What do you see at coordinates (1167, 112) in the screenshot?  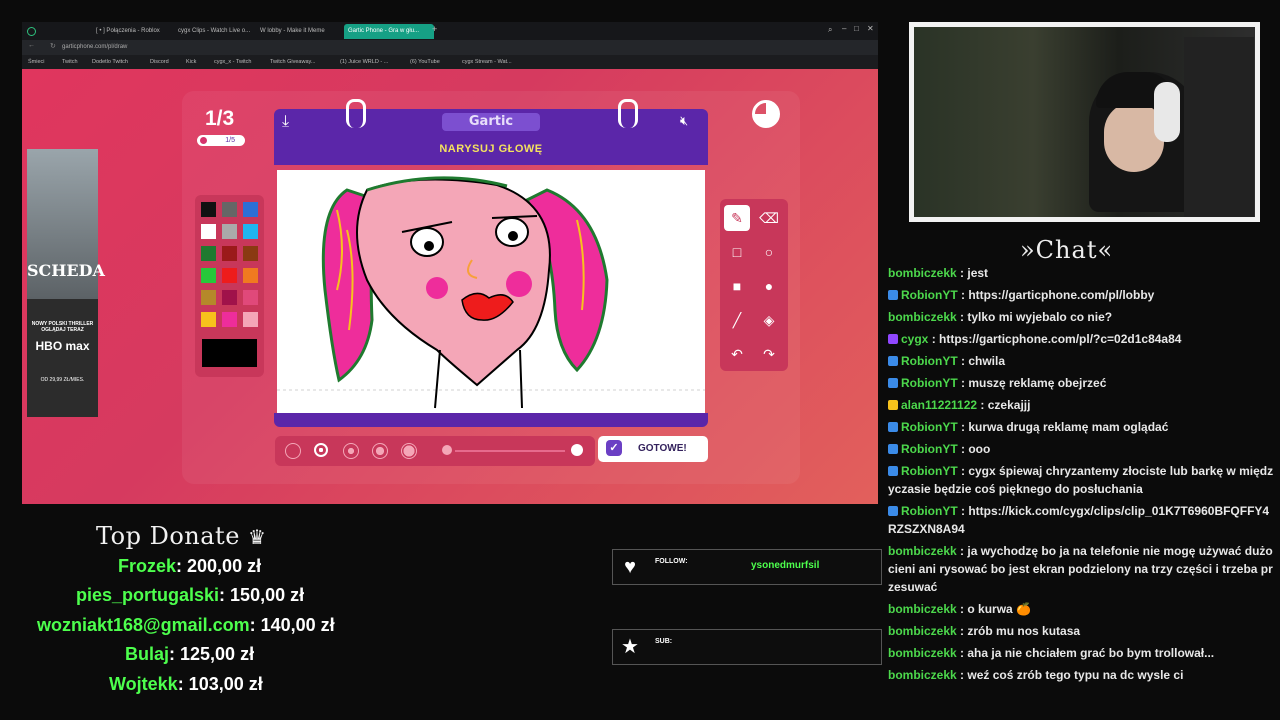 I see `headphones` at bounding box center [1167, 112].